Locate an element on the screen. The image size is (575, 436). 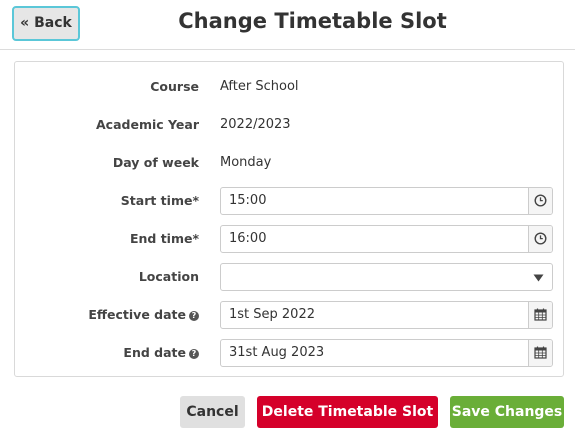
academic-year-label: Academic Year is located at coordinates (147, 124).